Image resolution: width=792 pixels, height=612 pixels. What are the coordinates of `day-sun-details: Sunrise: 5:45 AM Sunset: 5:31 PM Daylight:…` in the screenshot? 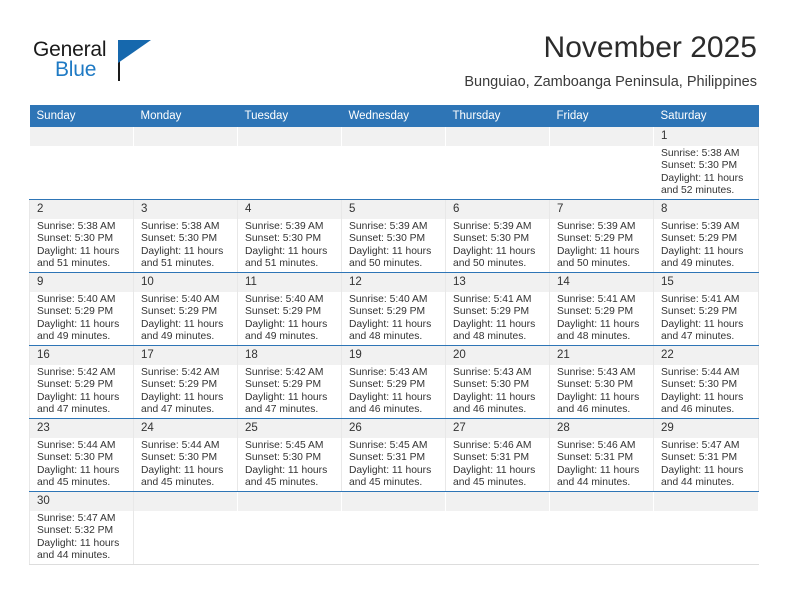 It's located at (393, 464).